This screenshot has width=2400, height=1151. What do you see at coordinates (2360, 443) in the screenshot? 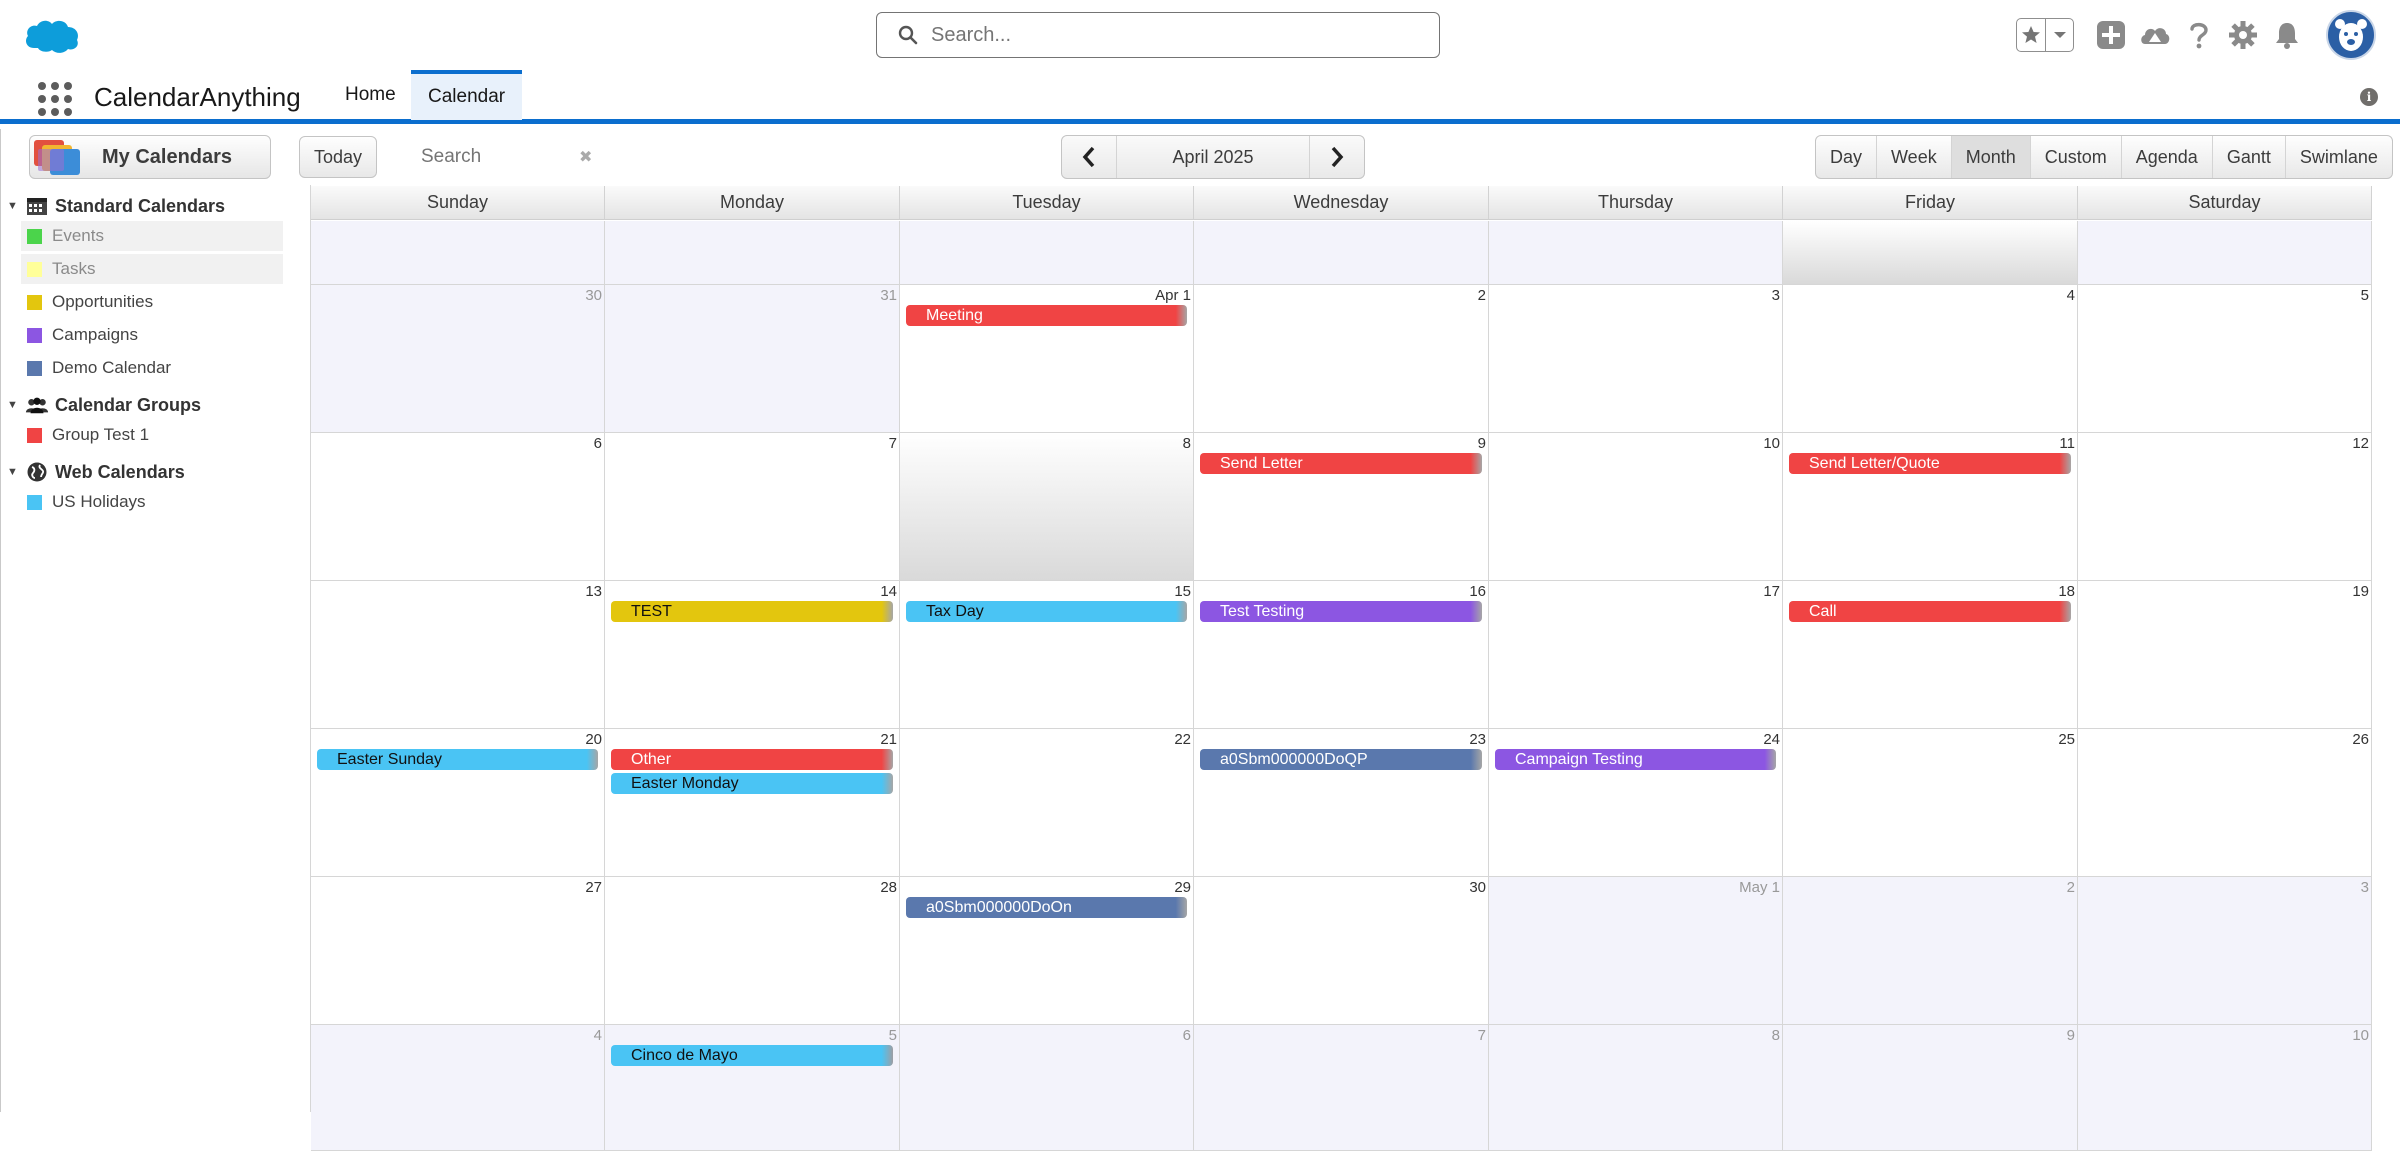
I see `day-number: 12` at bounding box center [2360, 443].